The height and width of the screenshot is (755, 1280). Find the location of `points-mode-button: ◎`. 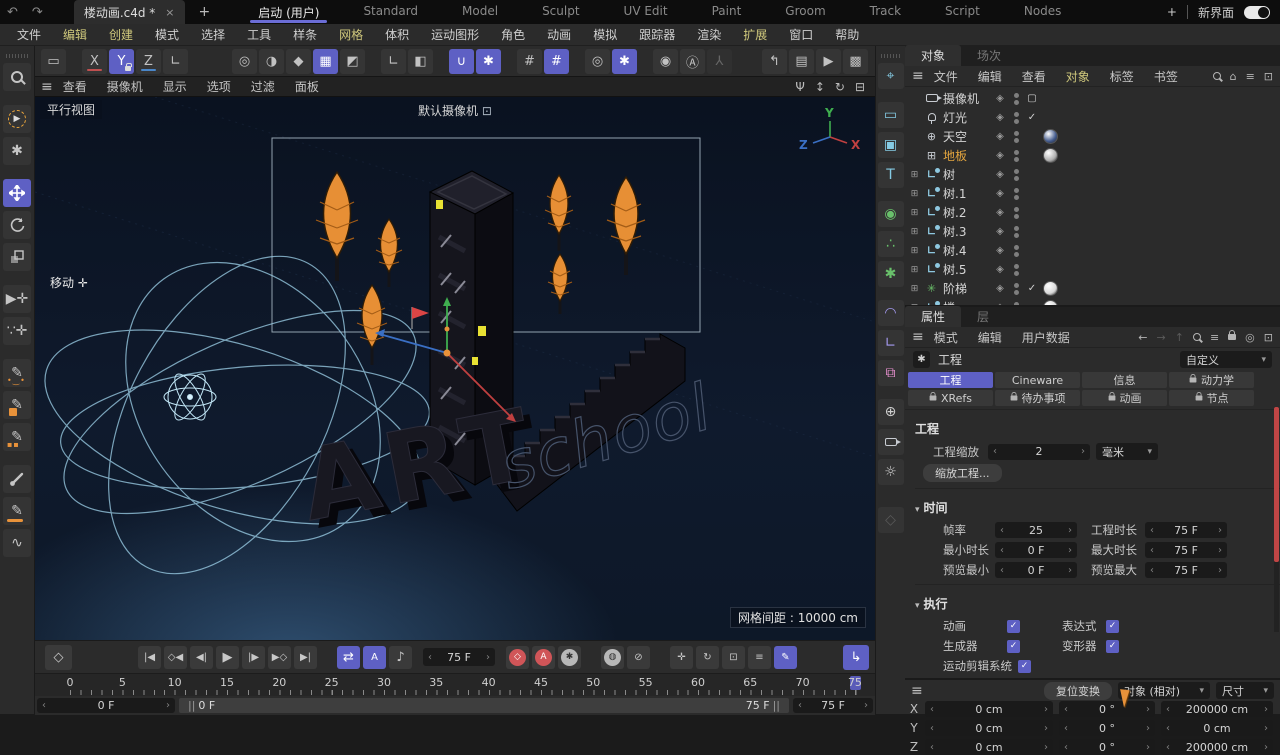

points-mode-button: ◎ is located at coordinates (244, 61).